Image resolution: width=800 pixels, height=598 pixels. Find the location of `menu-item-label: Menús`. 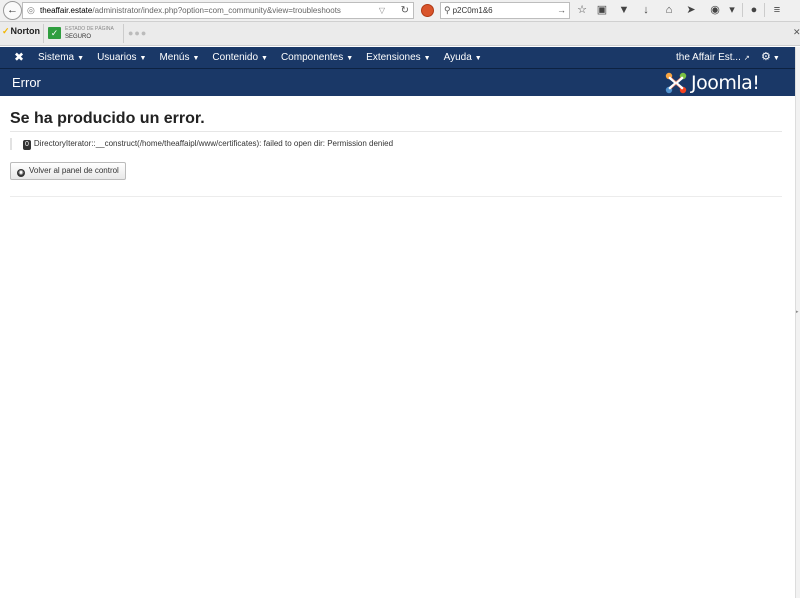

menu-item-label: Menús is located at coordinates (174, 57).